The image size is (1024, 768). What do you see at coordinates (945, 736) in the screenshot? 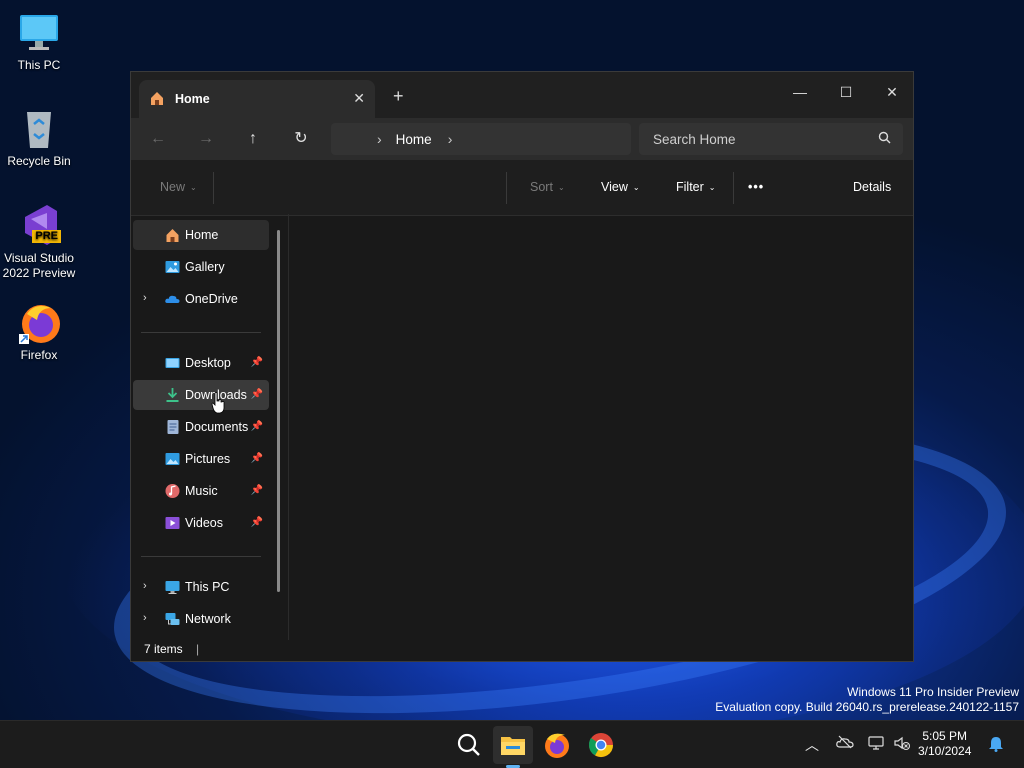
I see `clock-time: 5:05 PM` at bounding box center [945, 736].